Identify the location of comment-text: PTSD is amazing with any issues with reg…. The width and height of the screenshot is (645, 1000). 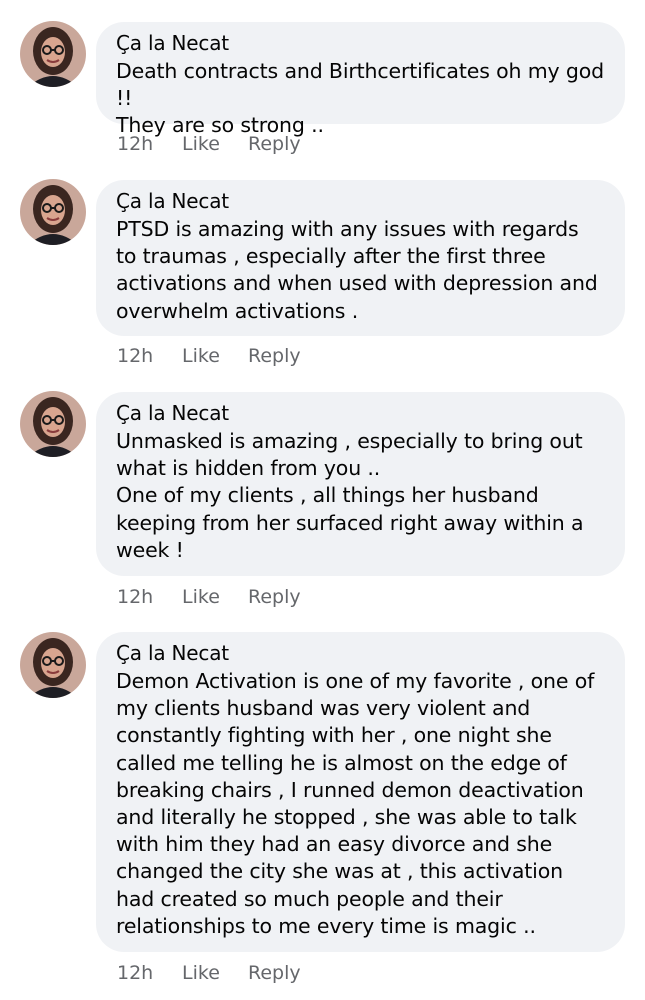
(357, 270).